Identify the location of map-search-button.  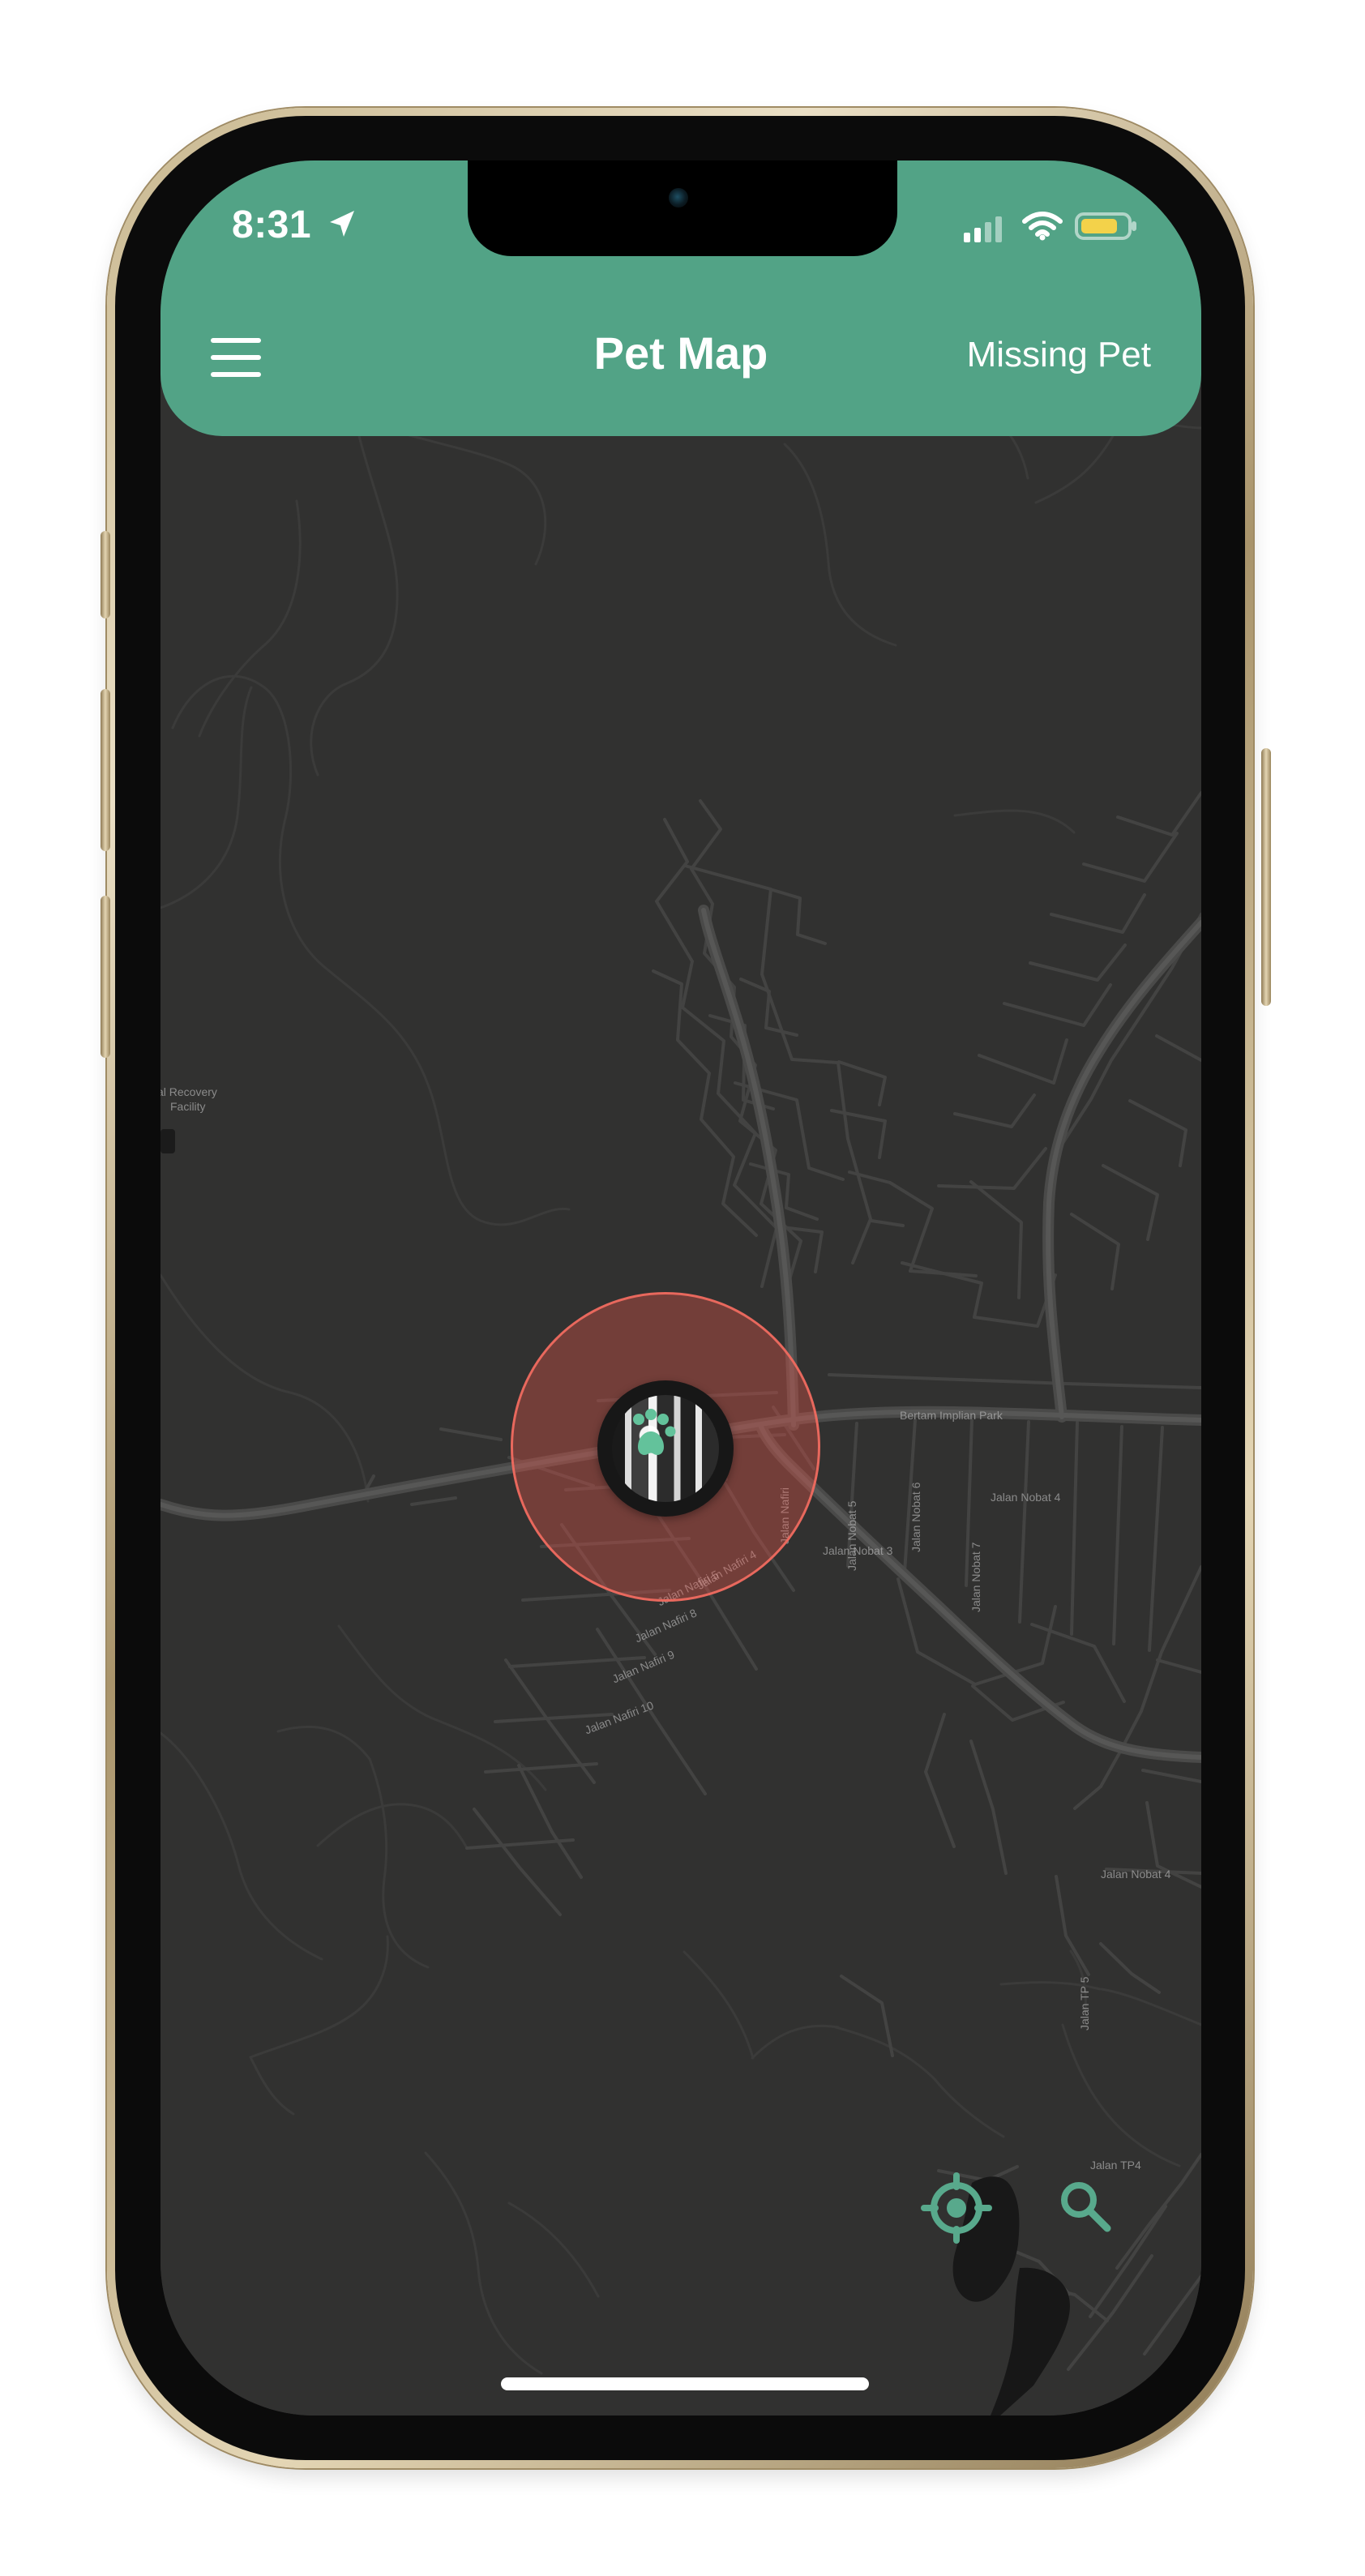
(1085, 2206).